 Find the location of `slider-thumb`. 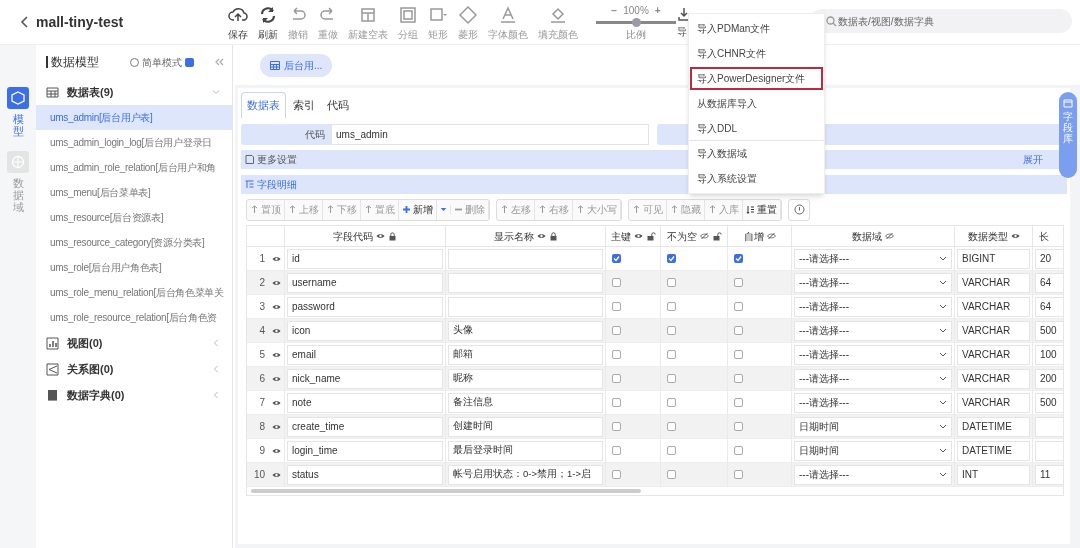

slider-thumb is located at coordinates (636, 22).